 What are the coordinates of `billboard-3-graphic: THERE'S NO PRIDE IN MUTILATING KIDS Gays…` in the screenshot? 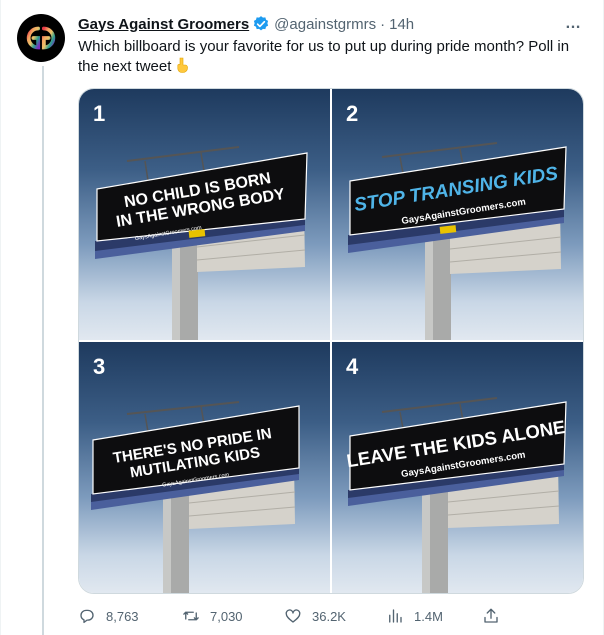 It's located at (195, 497).